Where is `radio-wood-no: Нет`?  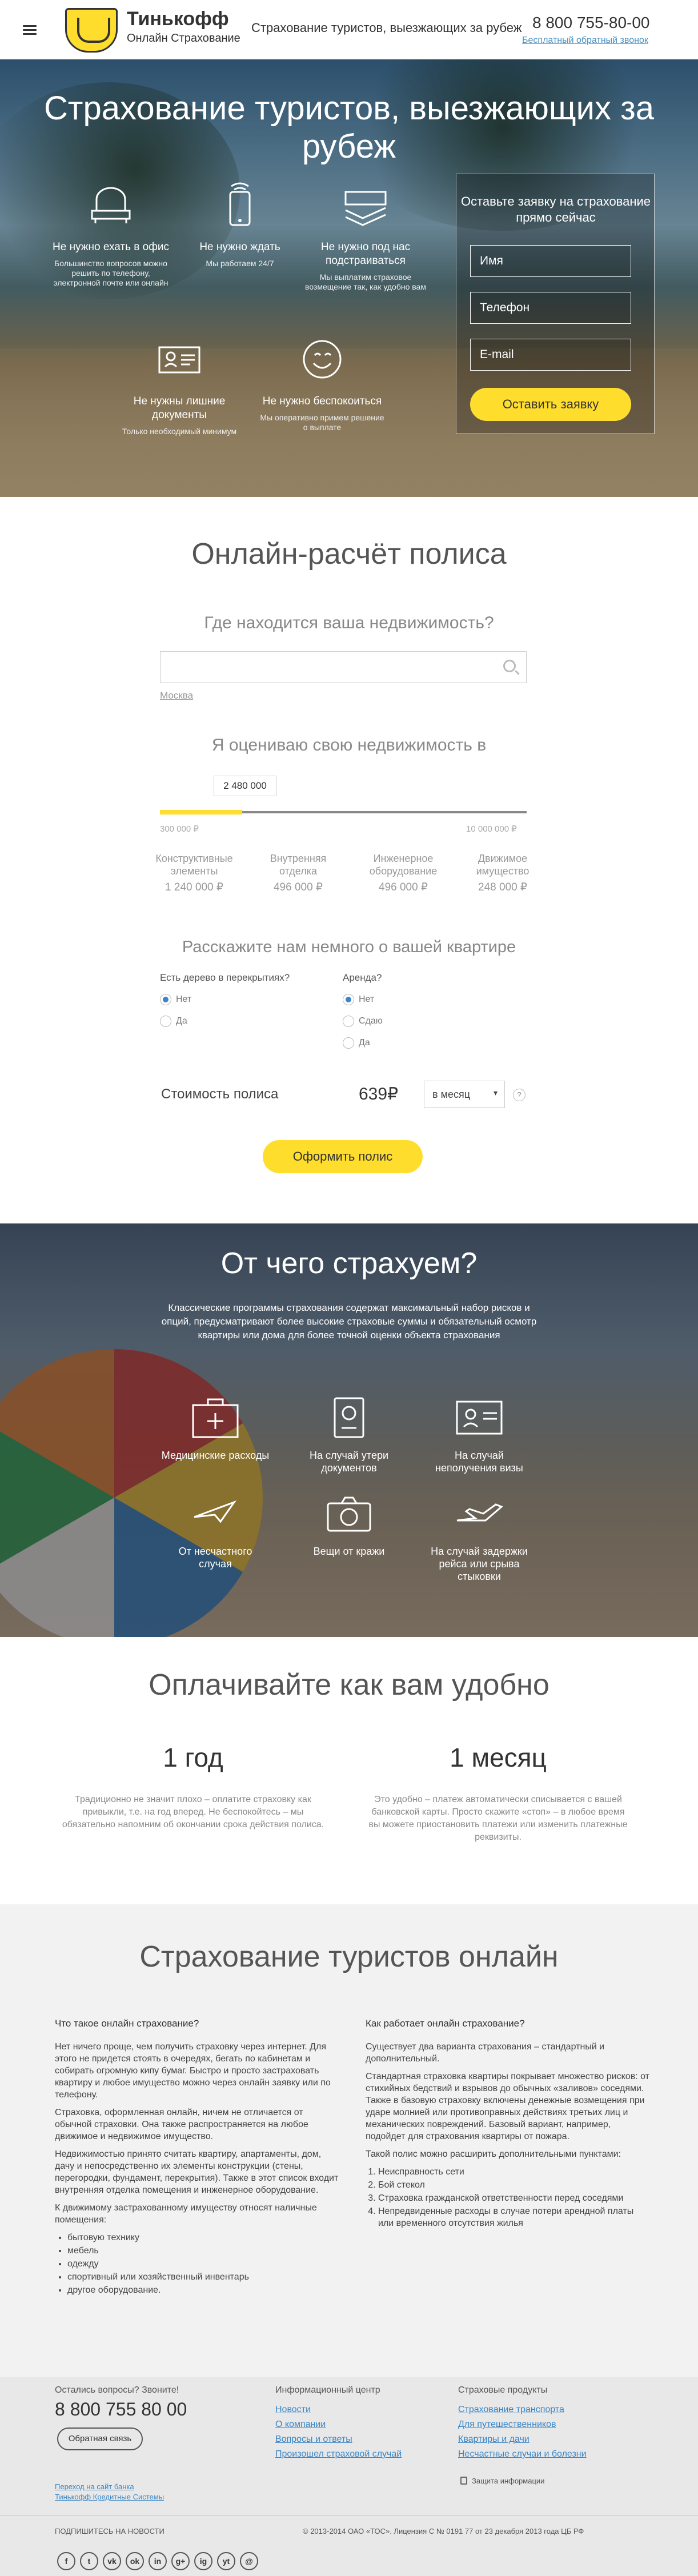
radio-wood-no: Нет is located at coordinates (176, 999).